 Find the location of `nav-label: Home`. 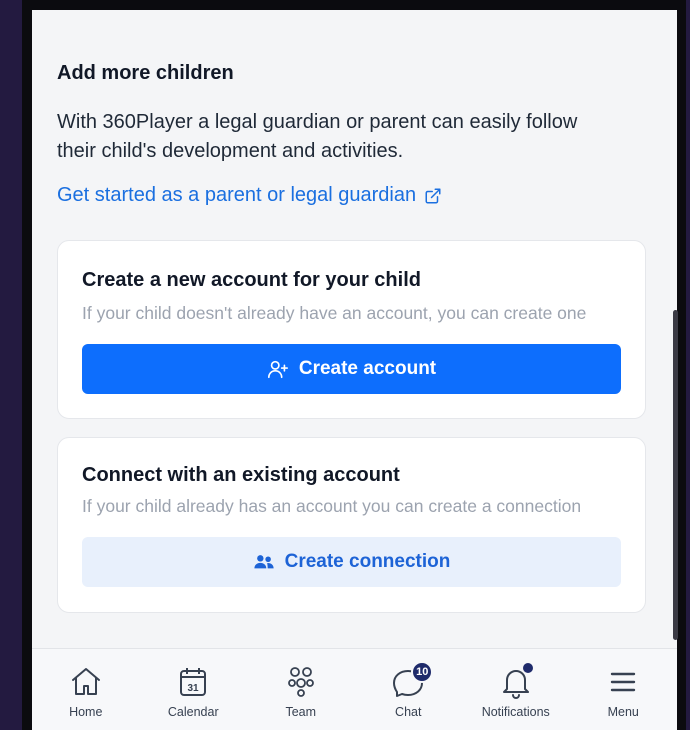

nav-label: Home is located at coordinates (86, 712).